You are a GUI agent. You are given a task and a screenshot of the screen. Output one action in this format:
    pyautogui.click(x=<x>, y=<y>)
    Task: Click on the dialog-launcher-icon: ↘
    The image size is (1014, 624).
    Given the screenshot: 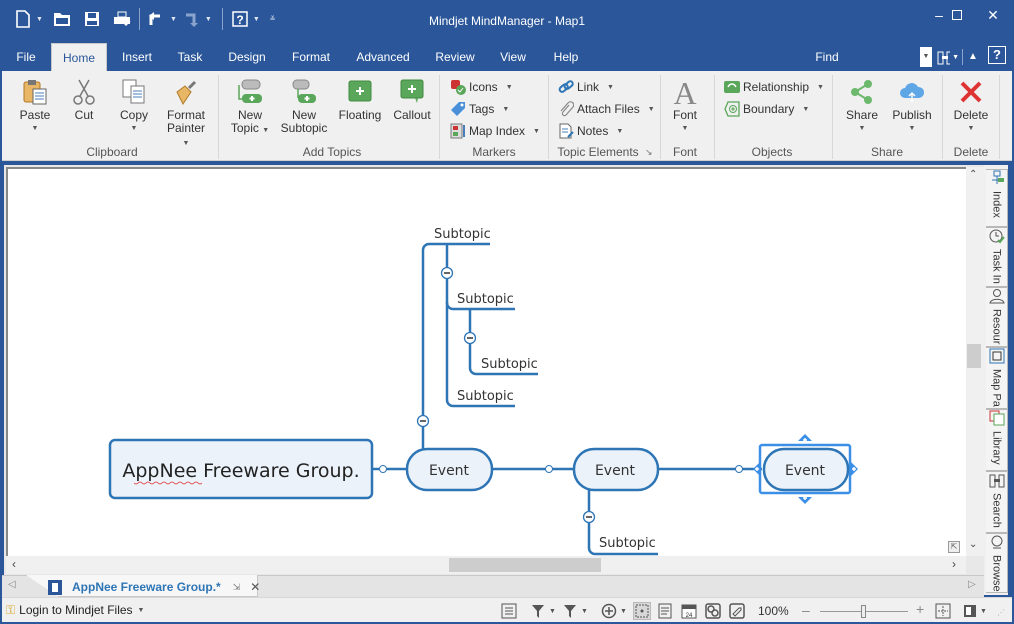 What is the action you would take?
    pyautogui.click(x=649, y=152)
    